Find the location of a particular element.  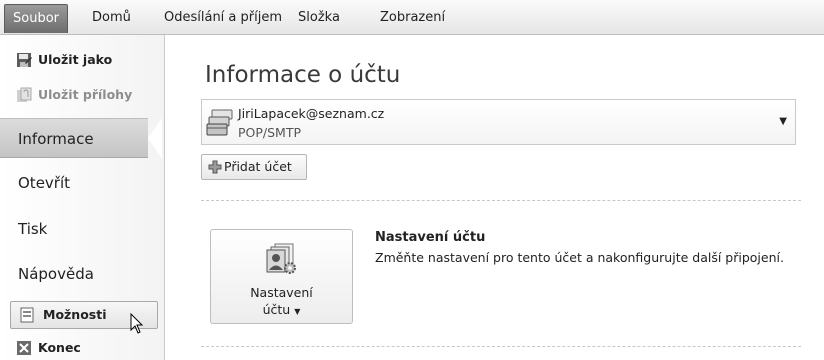

options-icon is located at coordinates (27, 315).